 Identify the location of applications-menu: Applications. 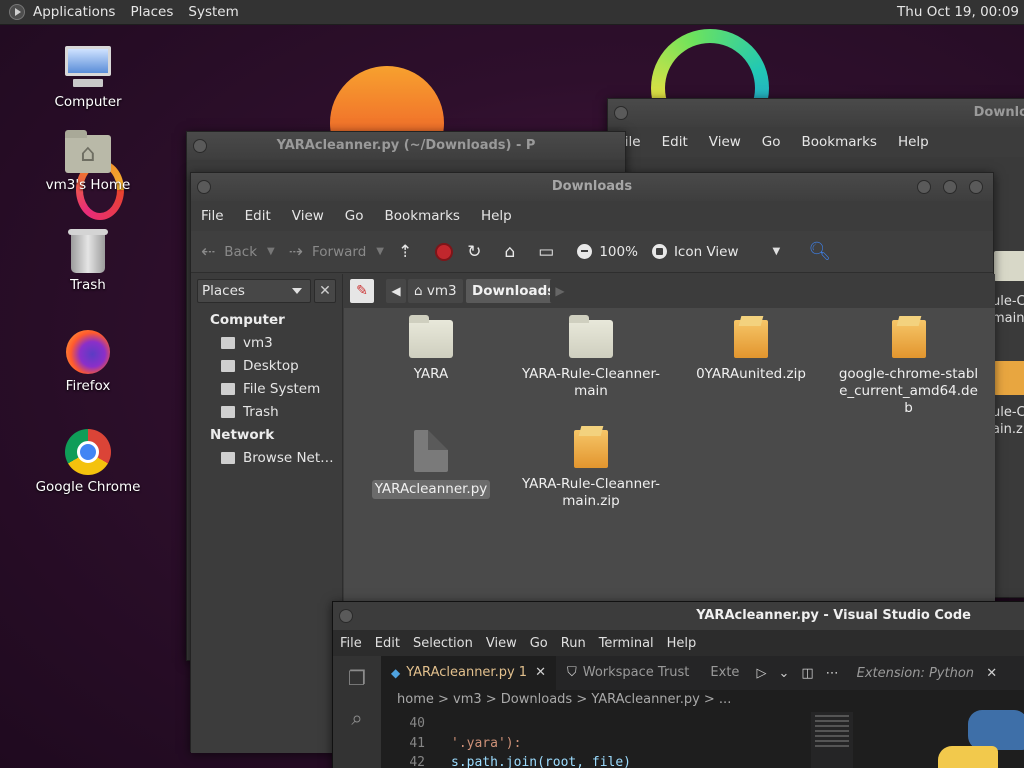
(74, 12).